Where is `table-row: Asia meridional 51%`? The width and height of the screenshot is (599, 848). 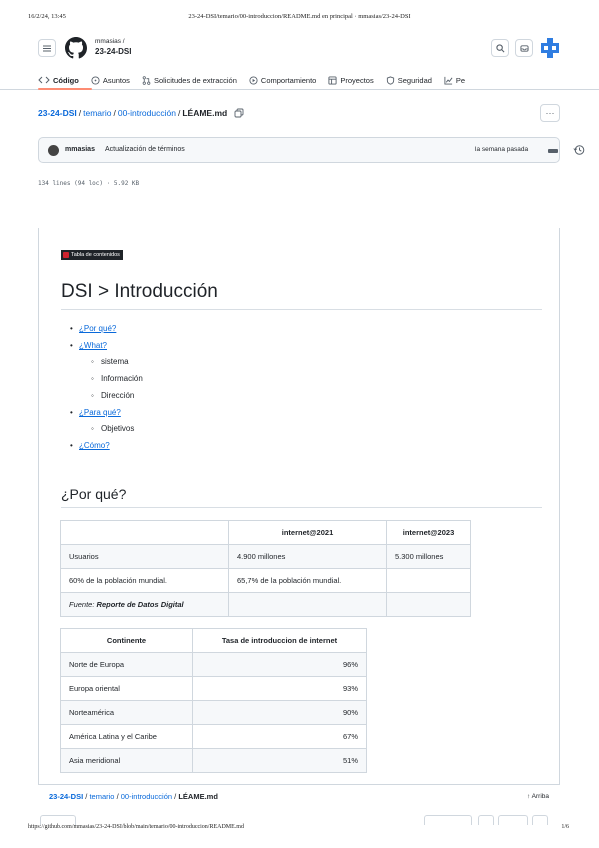 table-row: Asia meridional 51% is located at coordinates (213, 760).